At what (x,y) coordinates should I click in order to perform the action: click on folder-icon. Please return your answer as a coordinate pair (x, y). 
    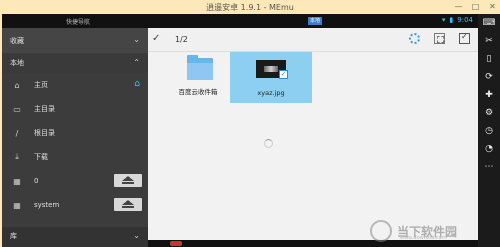
    Looking at the image, I should click on (200, 67).